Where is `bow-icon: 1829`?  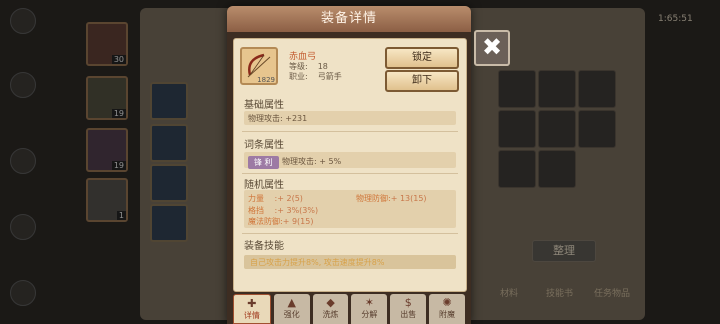
bow-icon: 1829 is located at coordinates (259, 66).